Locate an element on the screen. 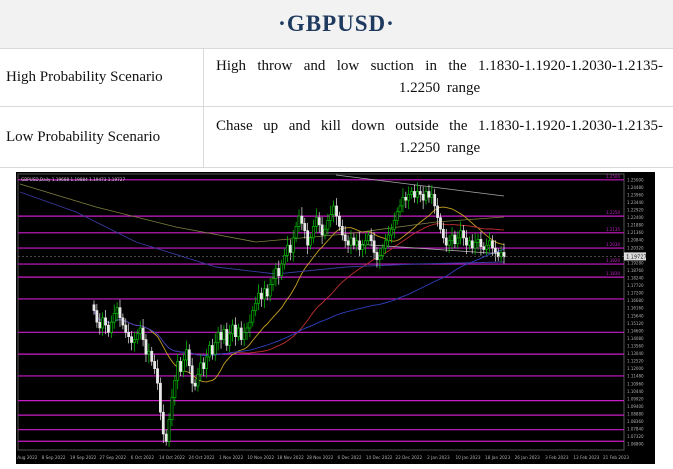  date-tick-label: 26 Jan 2023 is located at coordinates (527, 457).